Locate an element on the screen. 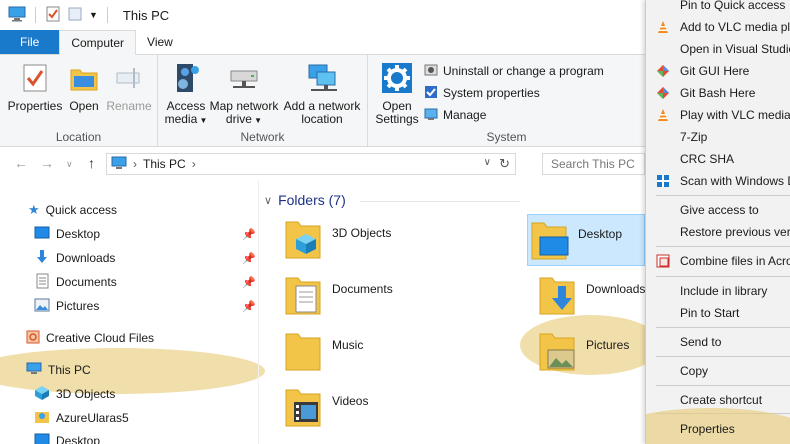  group-location-label: Location is located at coordinates (78, 137).